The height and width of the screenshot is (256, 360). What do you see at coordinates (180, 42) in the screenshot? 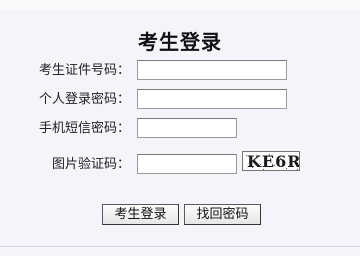
I see `page-title: 考生登录` at bounding box center [180, 42].